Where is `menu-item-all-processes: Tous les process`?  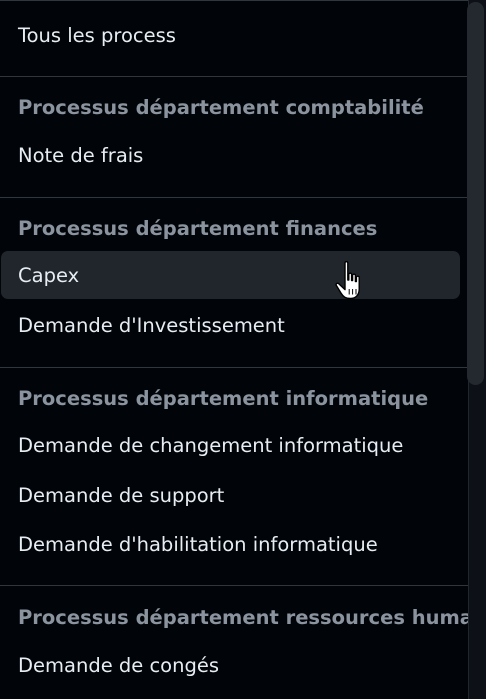 menu-item-all-processes: Tous les process is located at coordinates (230, 35).